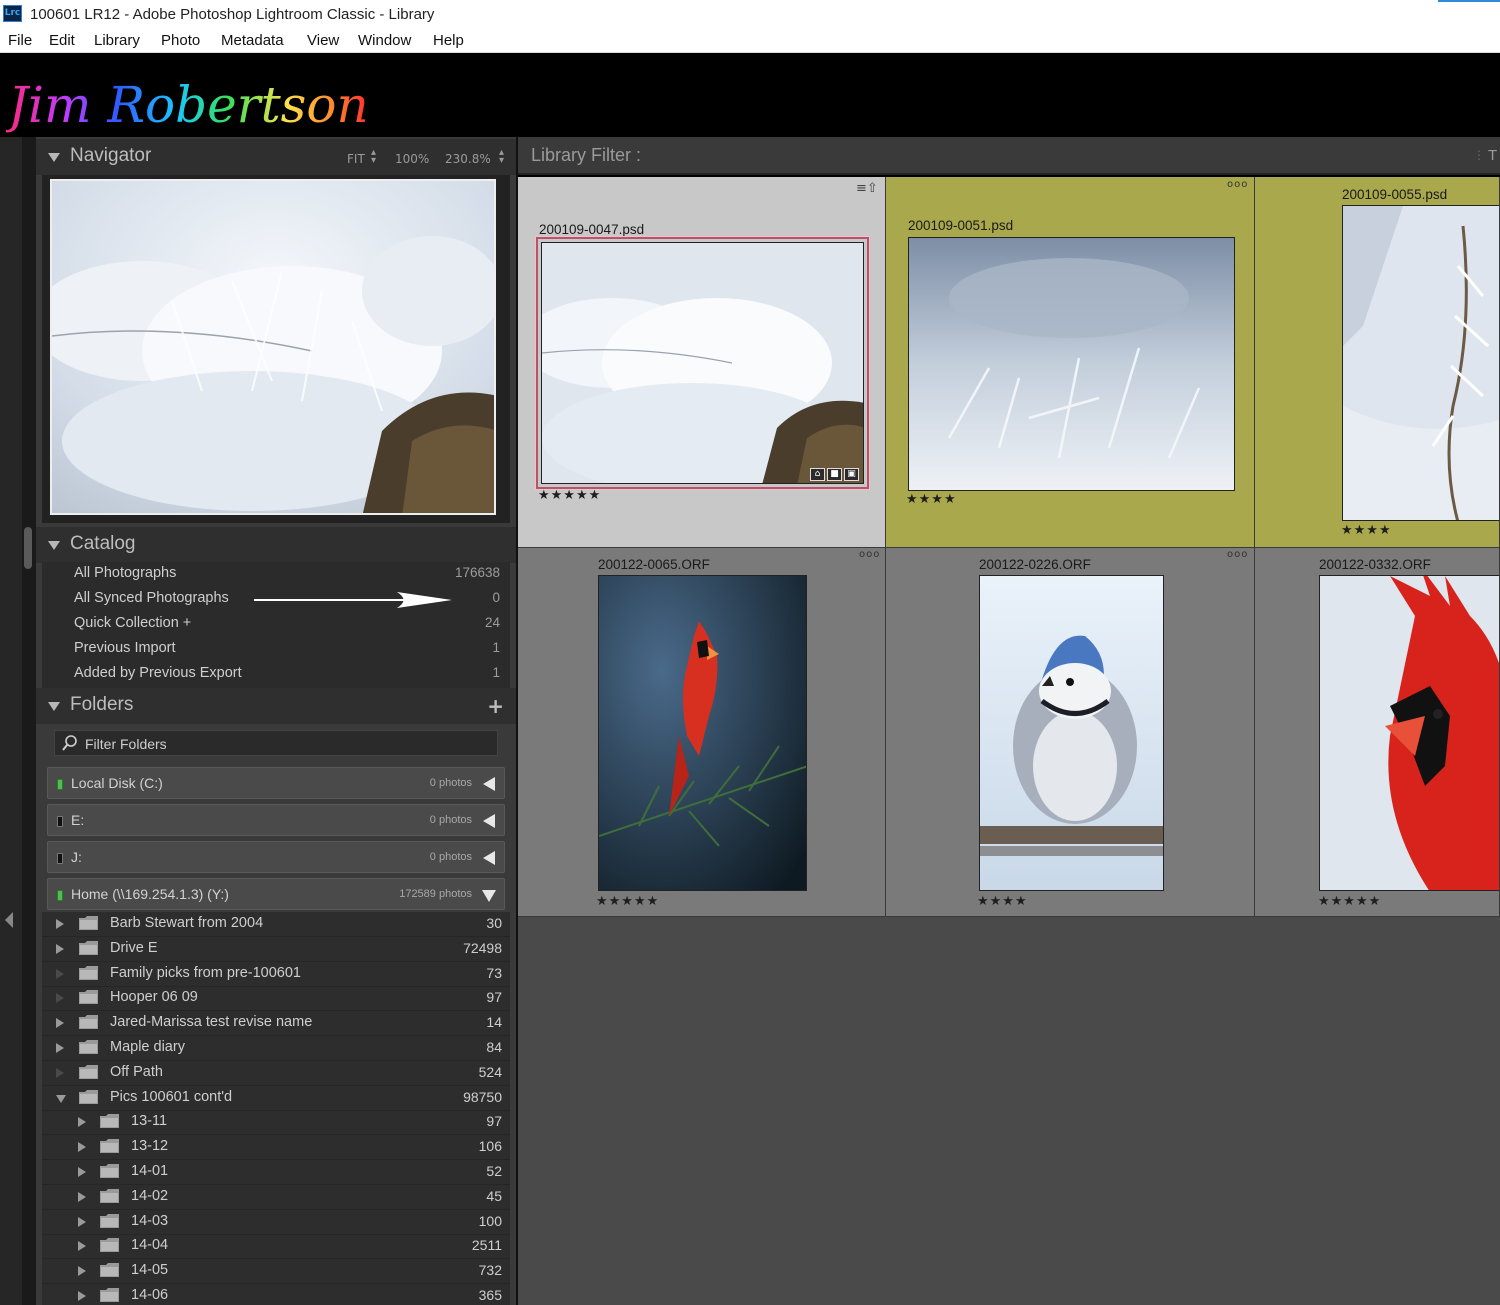 This screenshot has width=1500, height=1305. I want to click on folder-row: 14-04 2511, so click(276, 1247).